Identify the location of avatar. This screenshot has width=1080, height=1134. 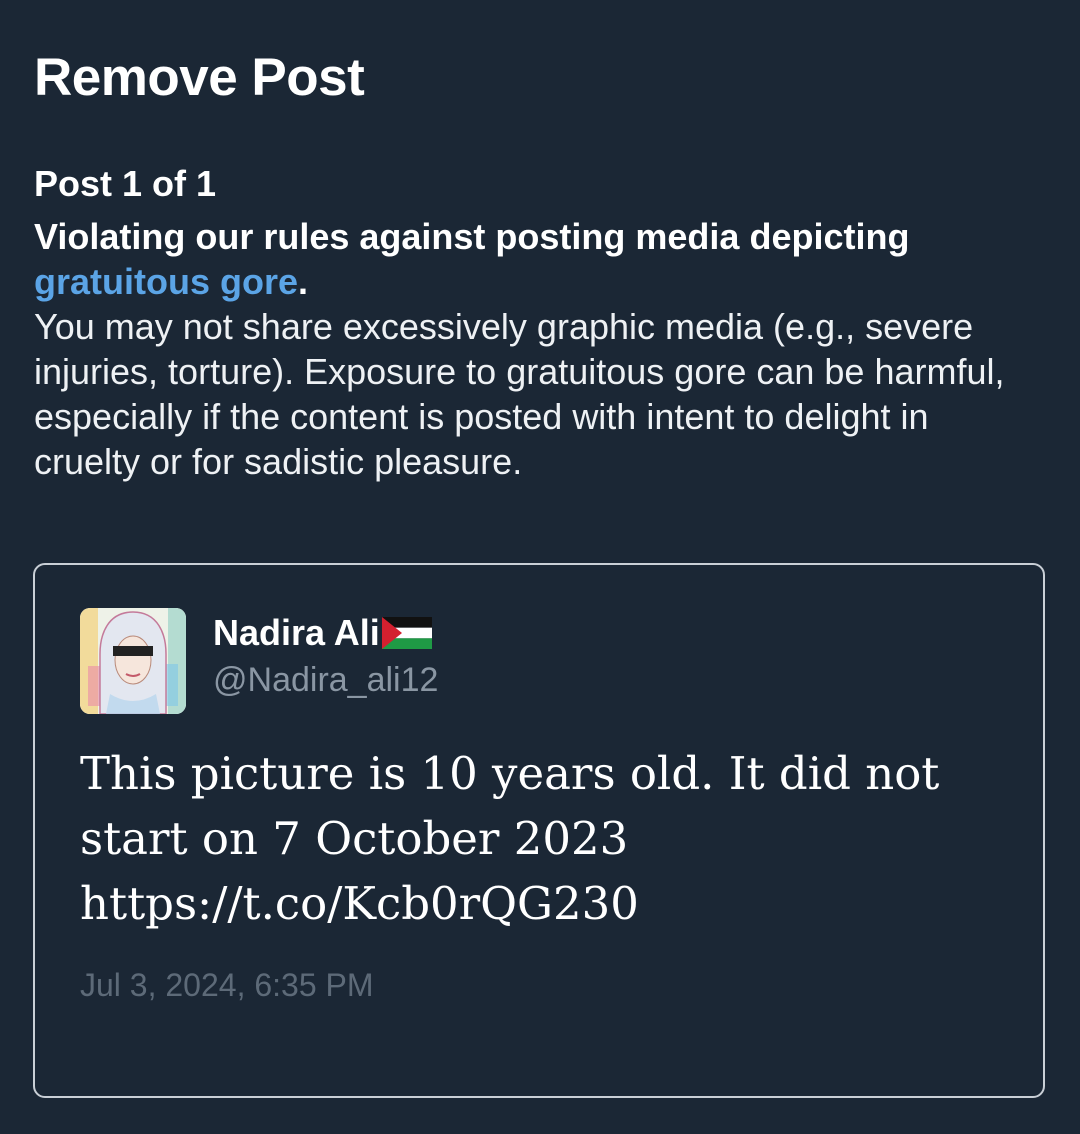
(133, 661).